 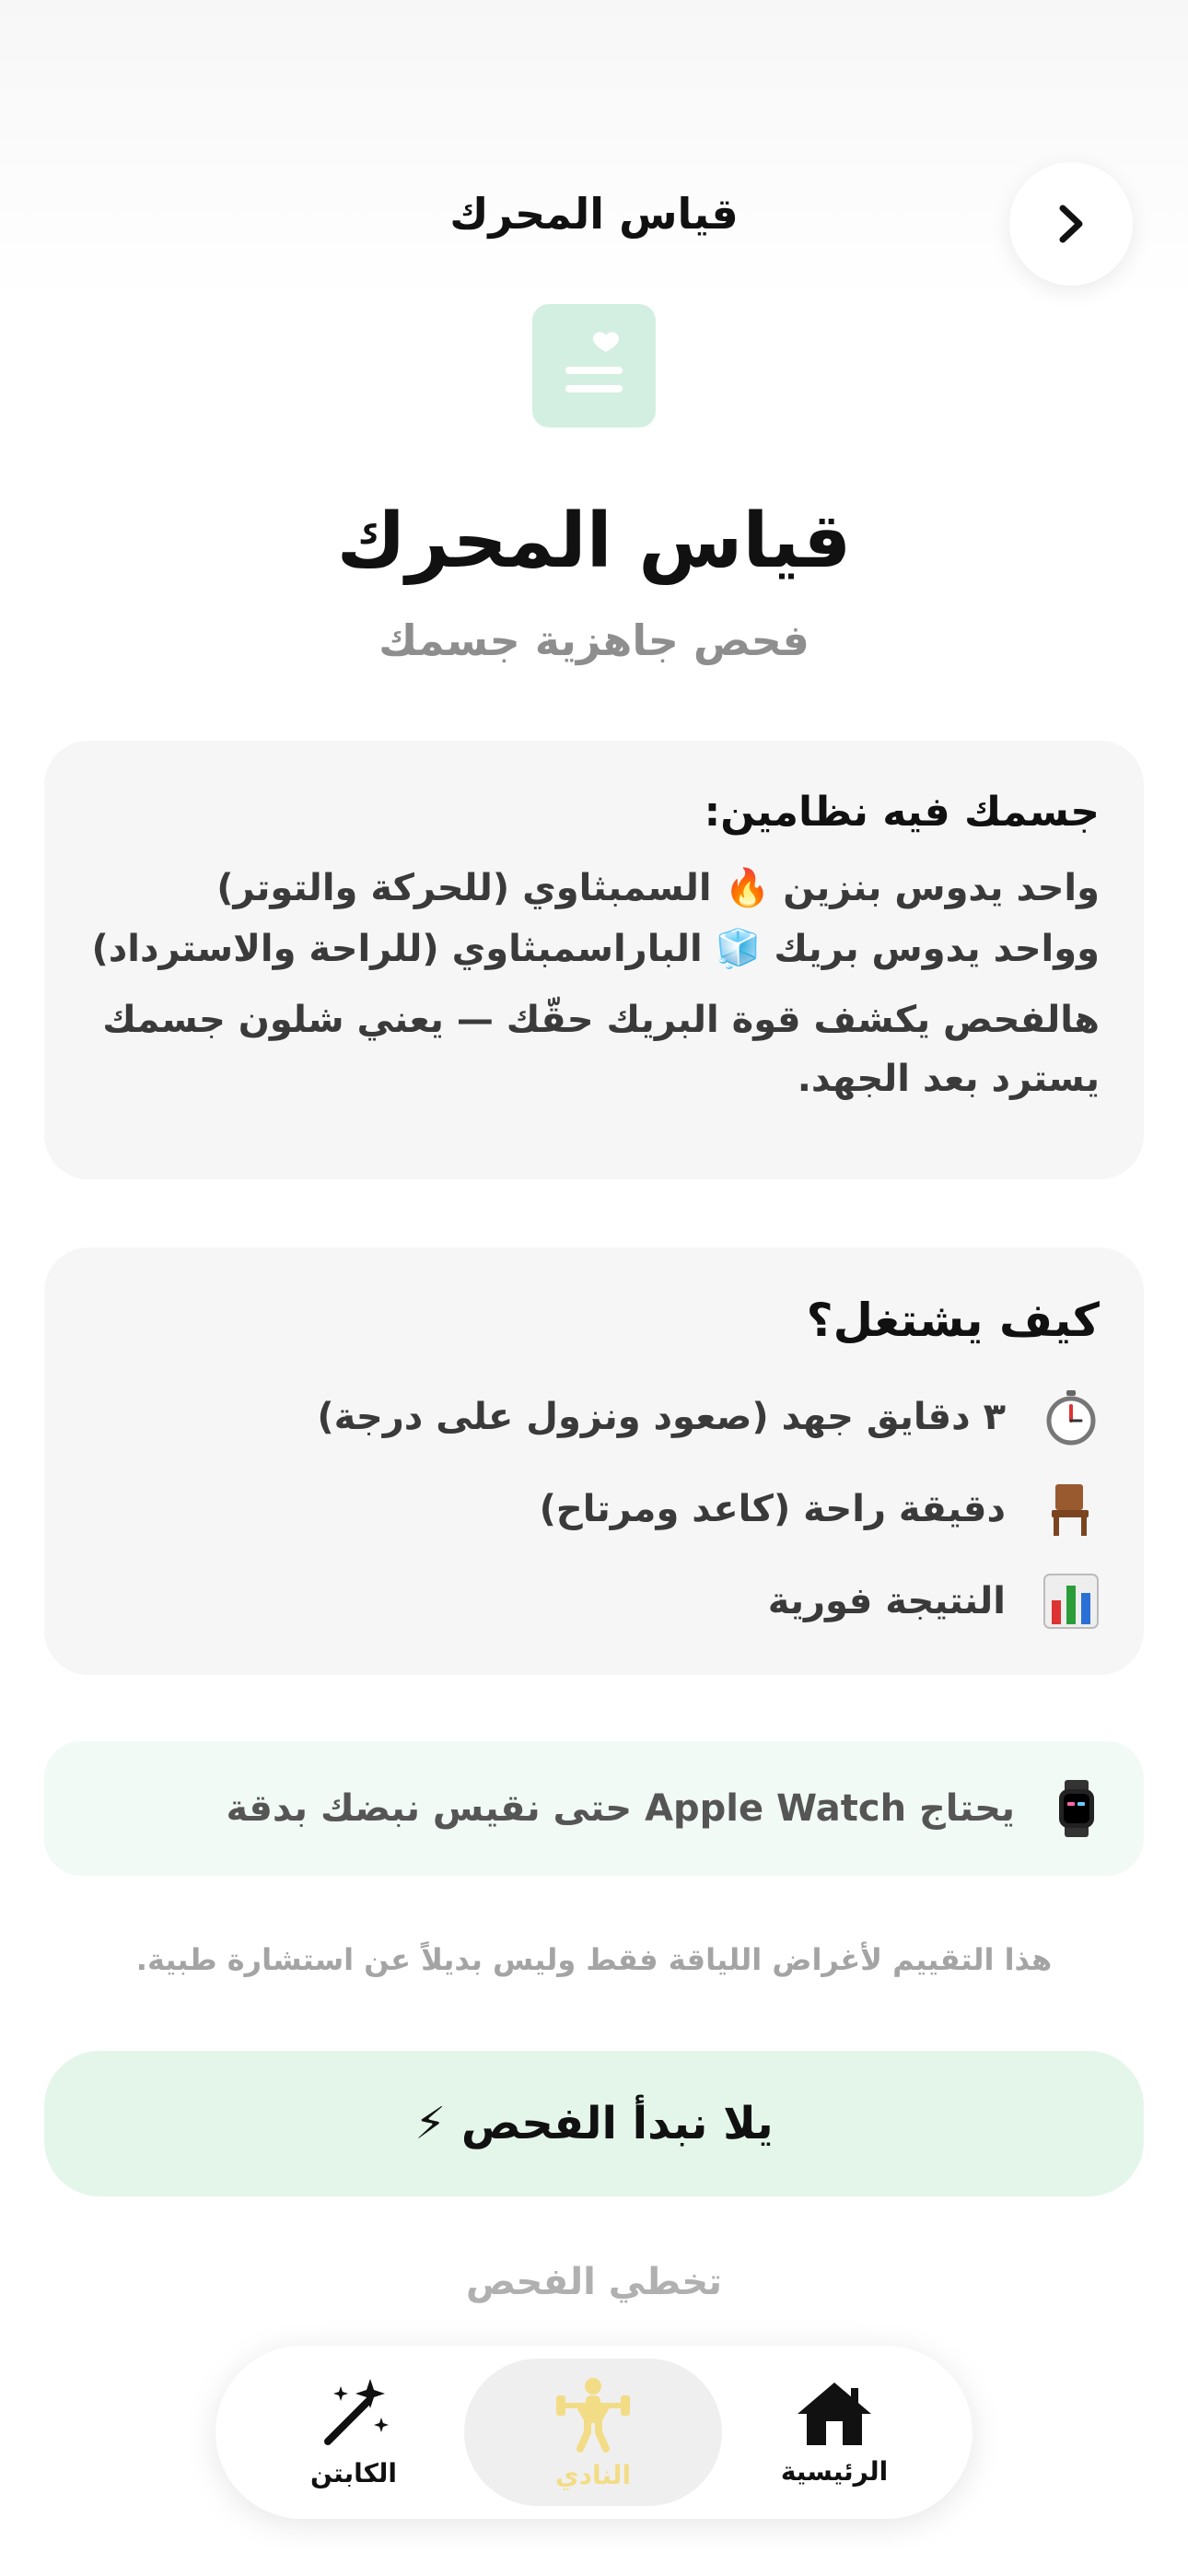 What do you see at coordinates (594, 214) in the screenshot?
I see `nav-title: قياس المحرك` at bounding box center [594, 214].